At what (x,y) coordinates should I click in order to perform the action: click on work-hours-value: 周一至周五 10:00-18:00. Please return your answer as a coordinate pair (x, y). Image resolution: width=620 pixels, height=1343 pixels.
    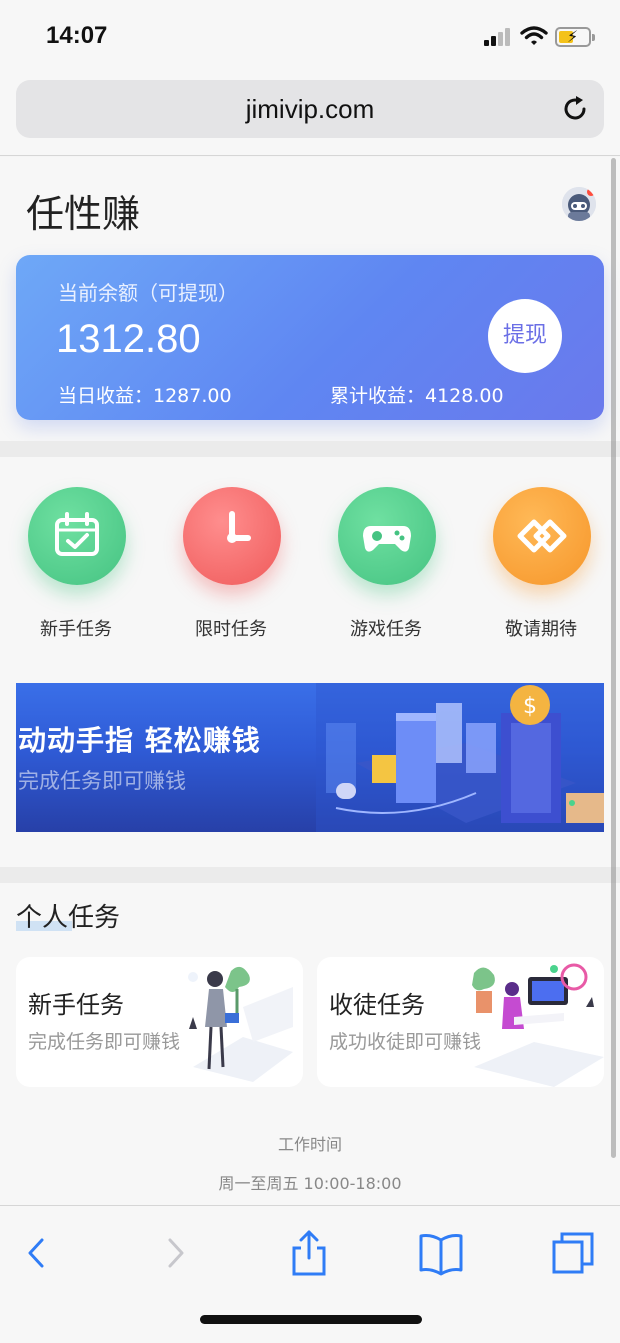
    Looking at the image, I should click on (310, 1183).